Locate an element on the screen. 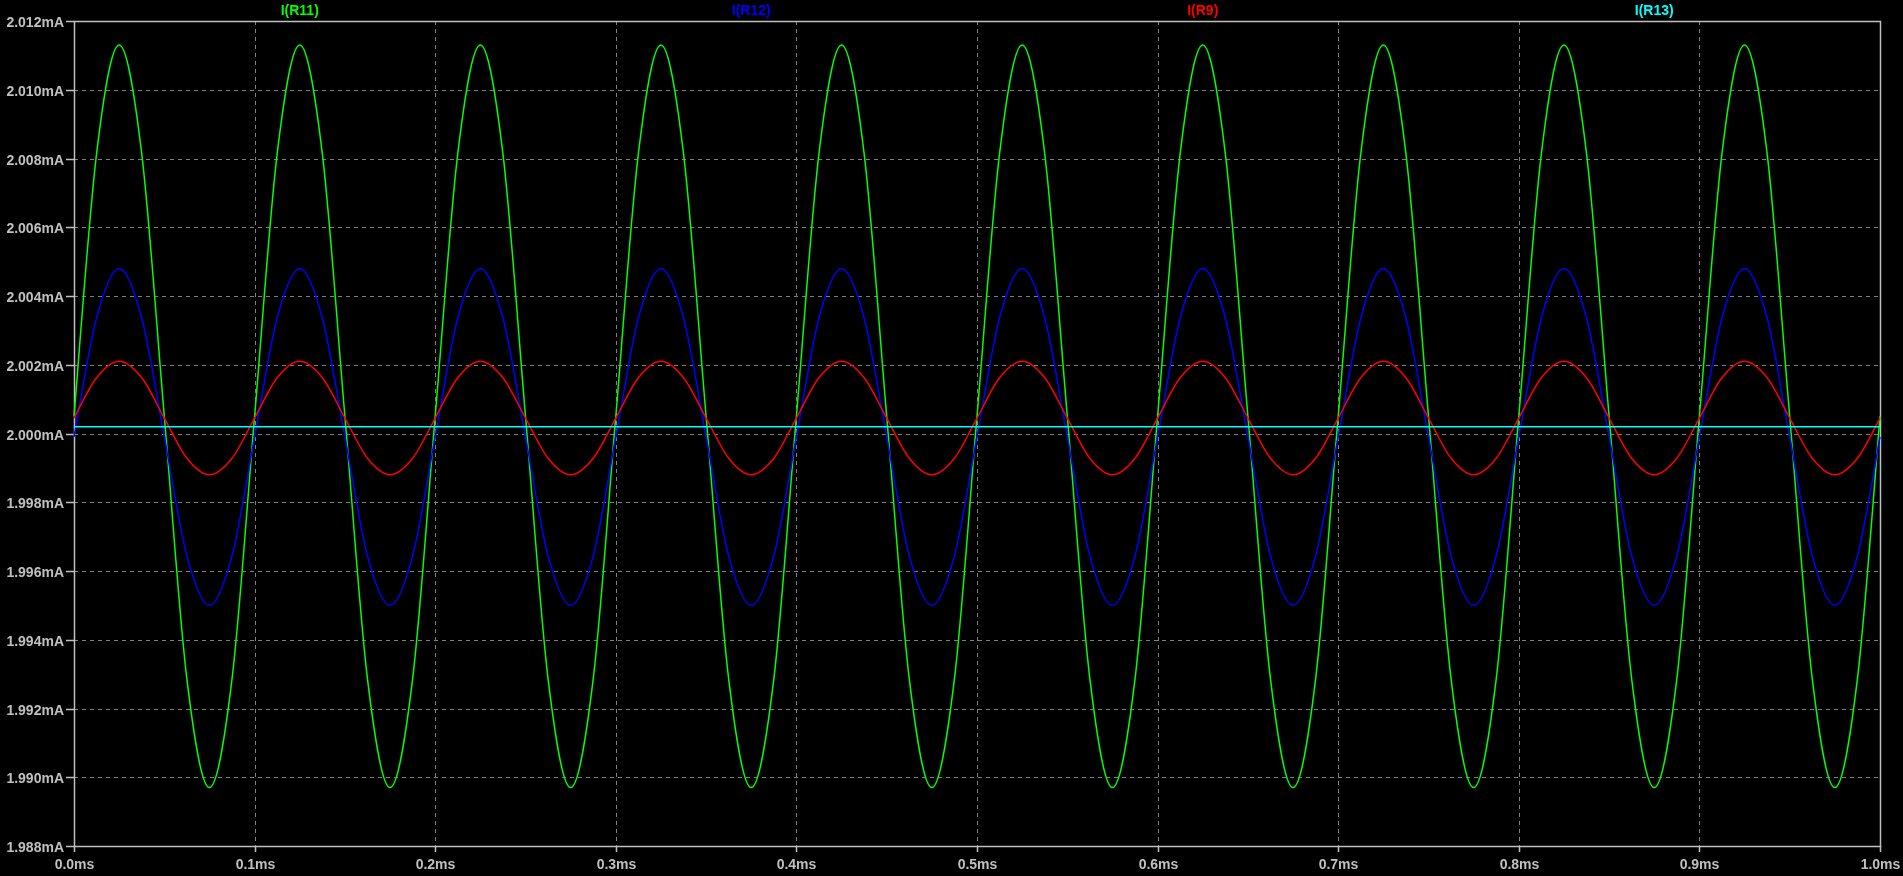 The height and width of the screenshot is (876, 1903). trace-label: I(R12) is located at coordinates (751, 10).